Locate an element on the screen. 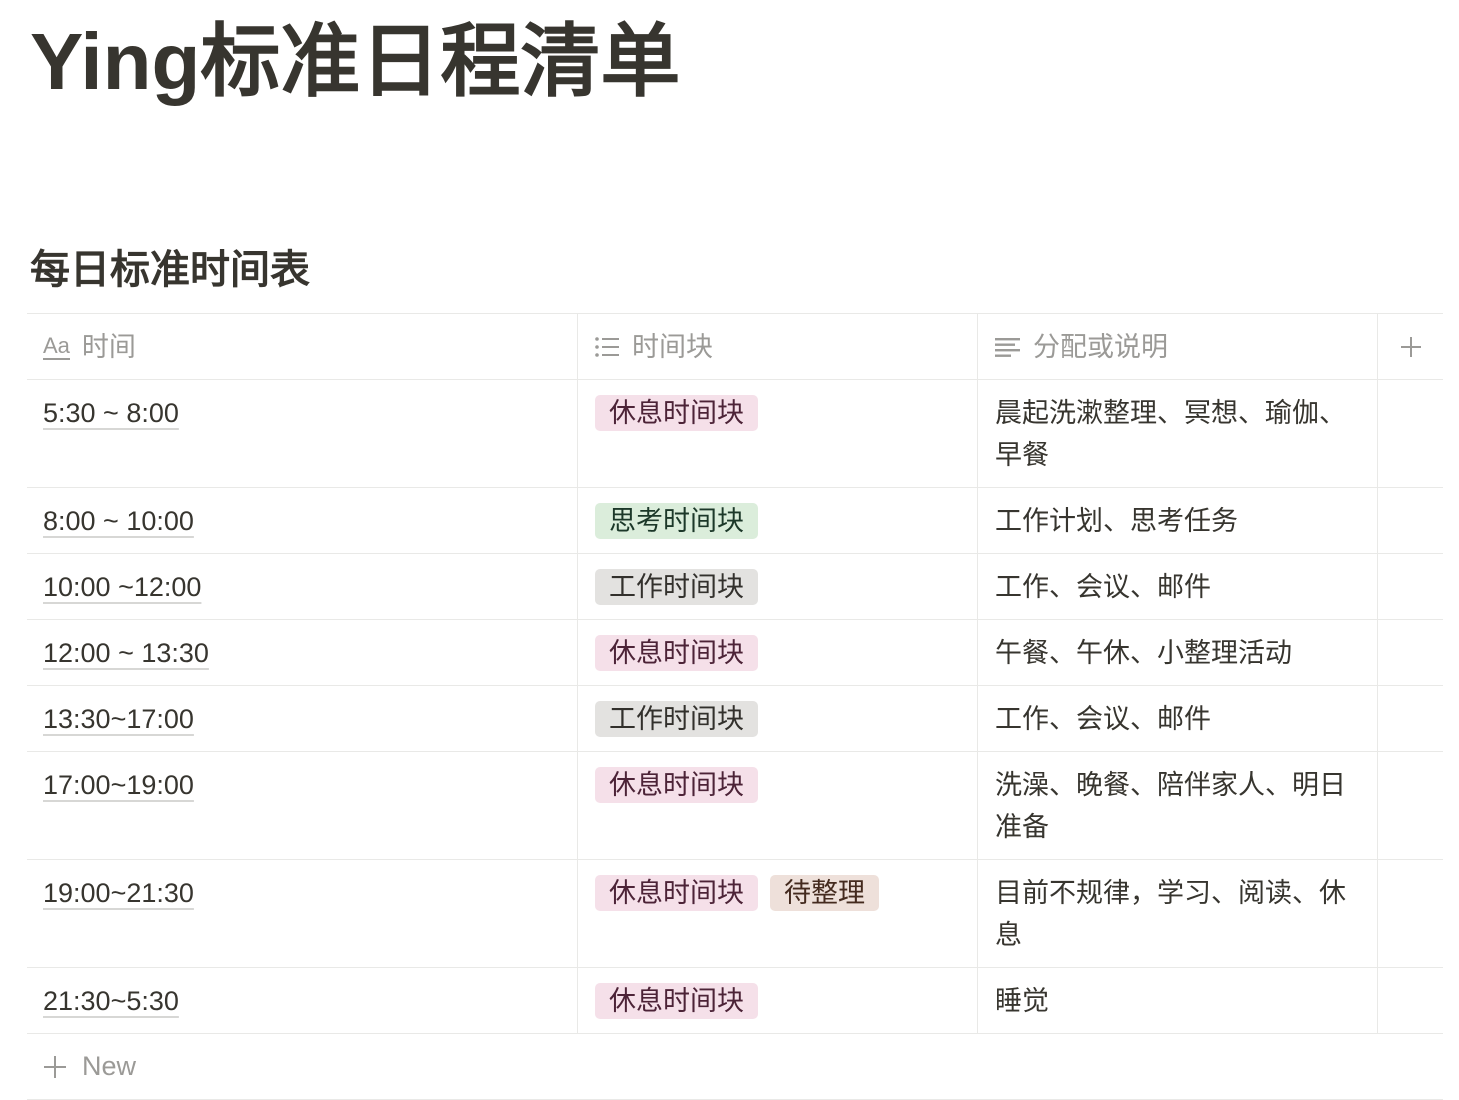 This screenshot has height=1100, width=1459. new-row-button: New is located at coordinates (735, 1067).